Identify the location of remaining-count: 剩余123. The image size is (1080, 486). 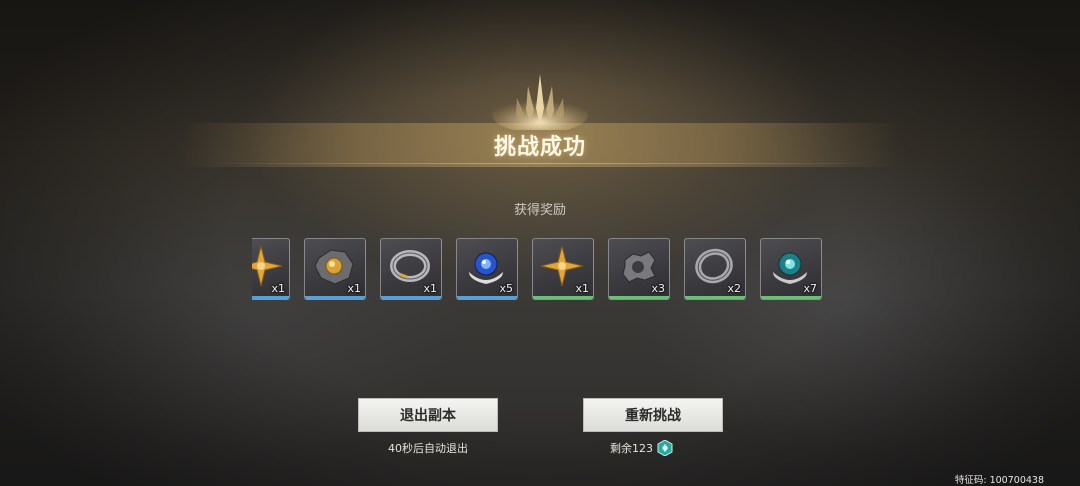
(631, 448).